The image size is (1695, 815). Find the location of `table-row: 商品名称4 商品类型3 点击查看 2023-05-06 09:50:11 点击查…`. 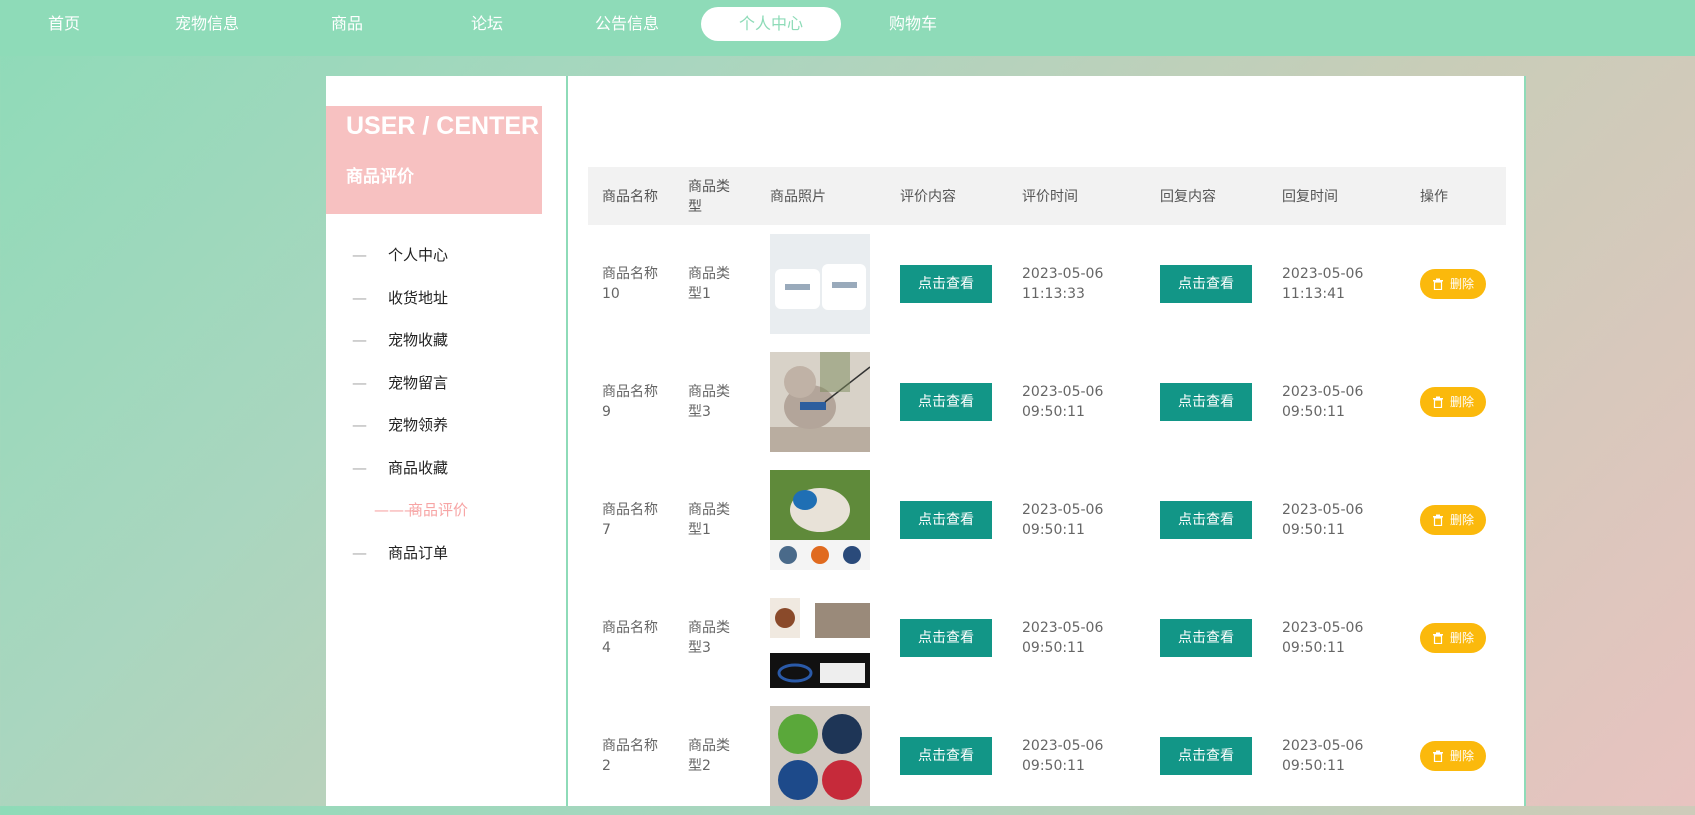

table-row: 商品名称4 商品类型3 点击查看 2023-05-06 09:50:11 点击查… is located at coordinates (1047, 638).